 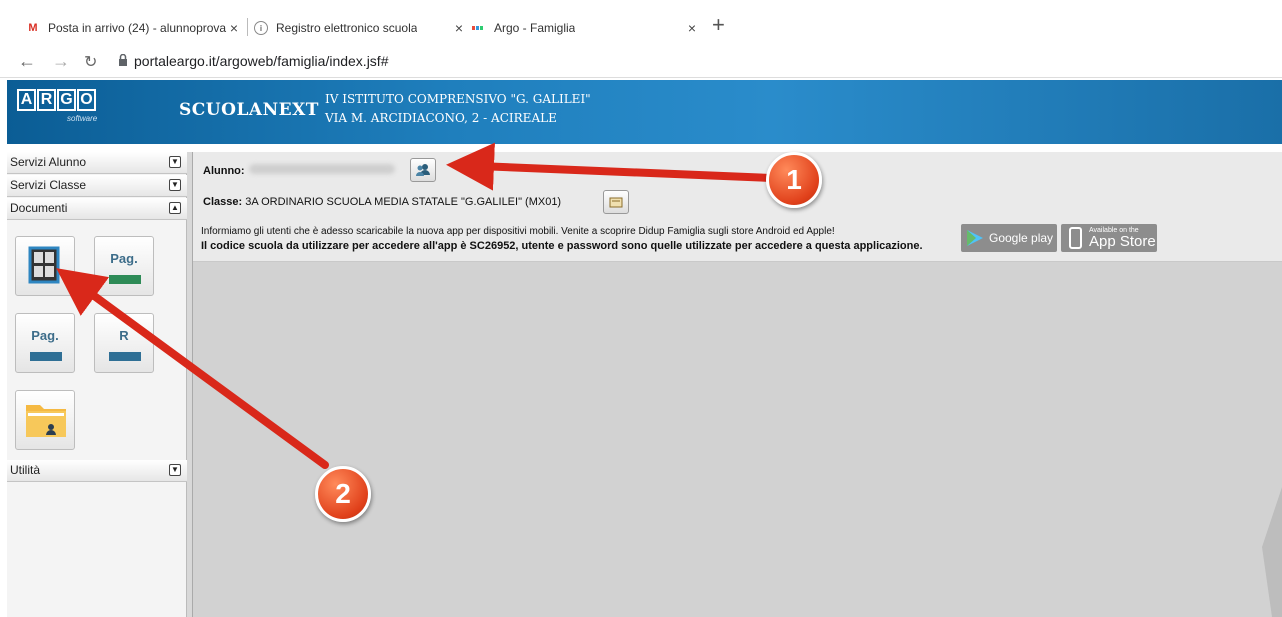 What do you see at coordinates (224, 171) in the screenshot?
I see `alunno-label: Alunno:` at bounding box center [224, 171].